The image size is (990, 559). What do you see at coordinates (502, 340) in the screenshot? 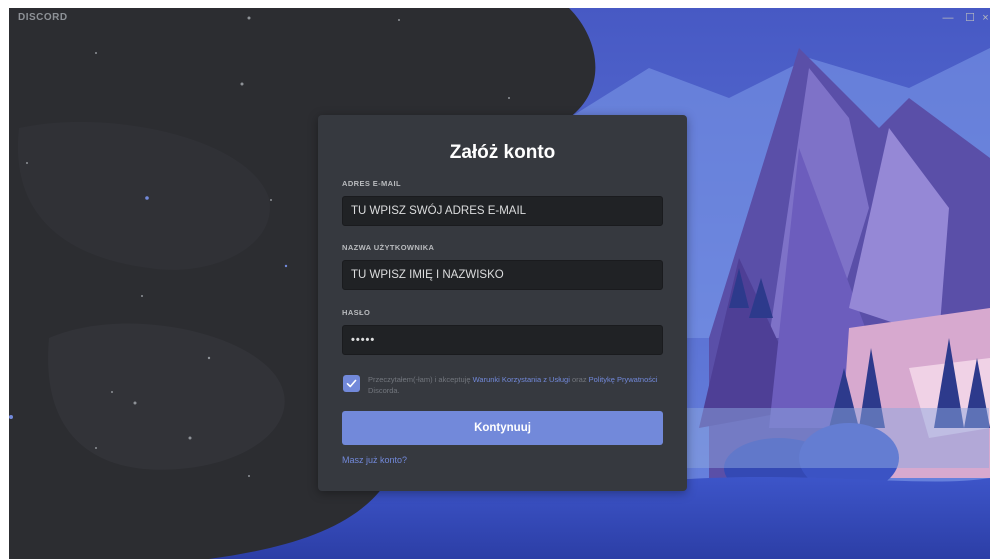
I see `password-field: •••••` at bounding box center [502, 340].